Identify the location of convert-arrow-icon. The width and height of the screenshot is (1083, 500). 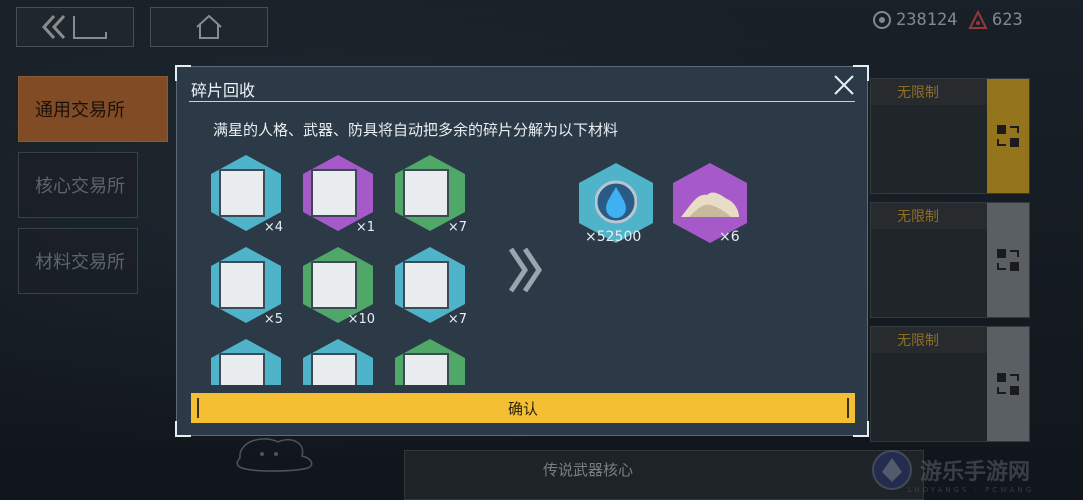
(525, 270).